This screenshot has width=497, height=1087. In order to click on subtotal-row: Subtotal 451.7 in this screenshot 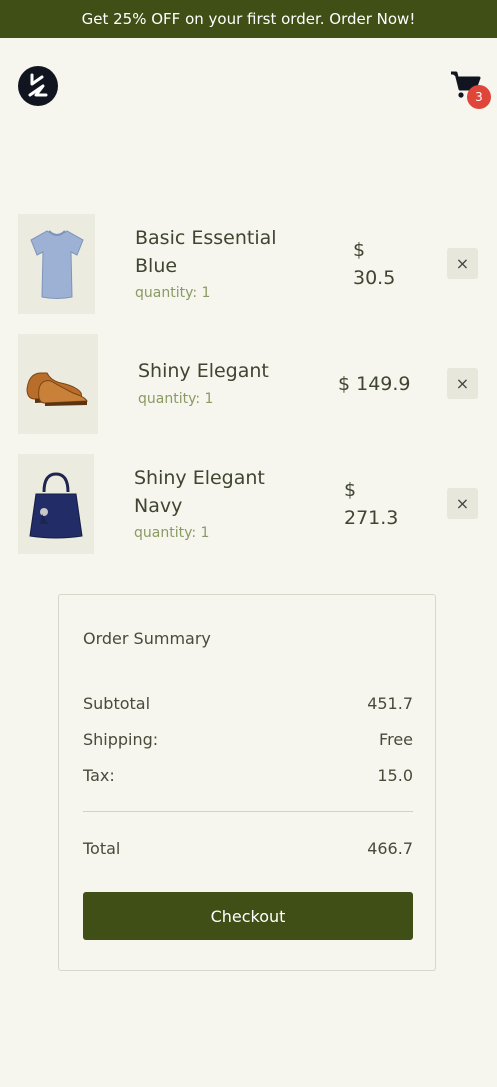, I will do `click(248, 703)`.